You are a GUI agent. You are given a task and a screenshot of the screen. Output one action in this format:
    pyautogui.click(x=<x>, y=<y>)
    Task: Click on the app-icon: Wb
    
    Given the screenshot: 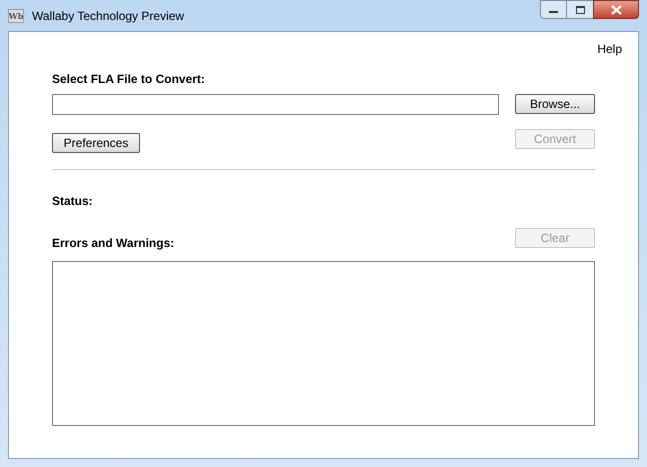 What is the action you would take?
    pyautogui.click(x=16, y=15)
    